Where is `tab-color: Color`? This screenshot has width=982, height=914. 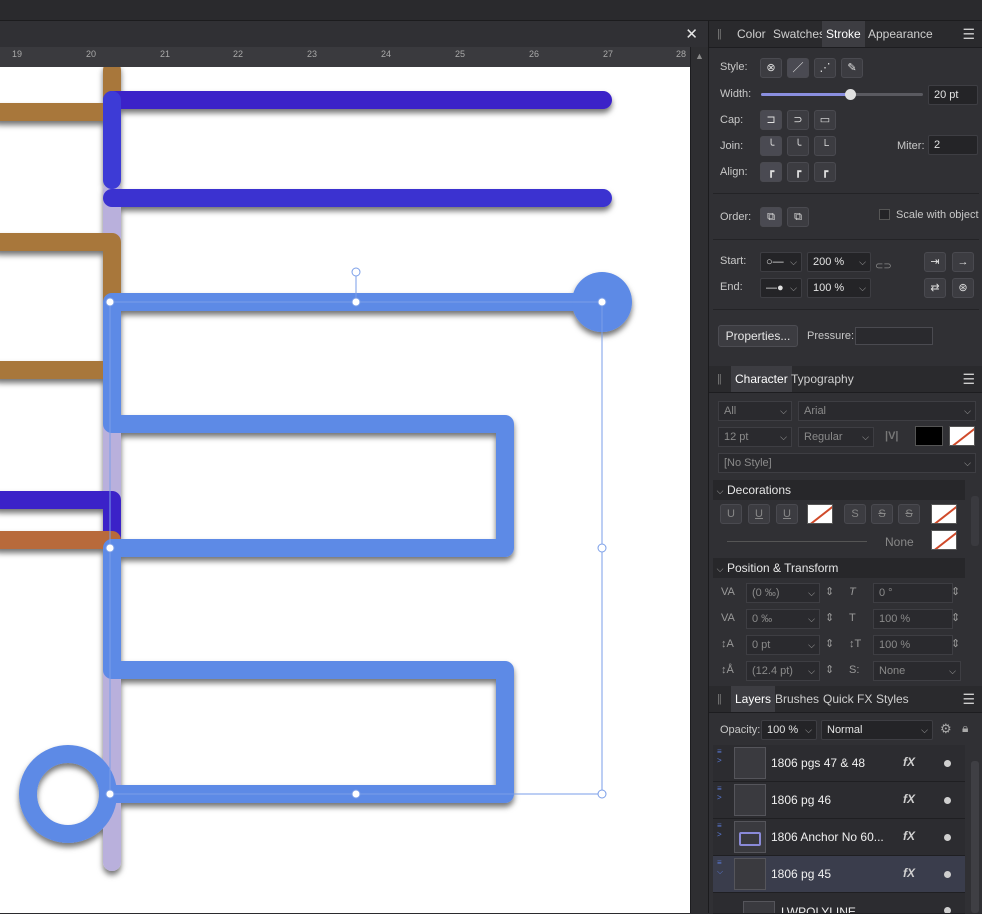
tab-color: Color is located at coordinates (751, 34).